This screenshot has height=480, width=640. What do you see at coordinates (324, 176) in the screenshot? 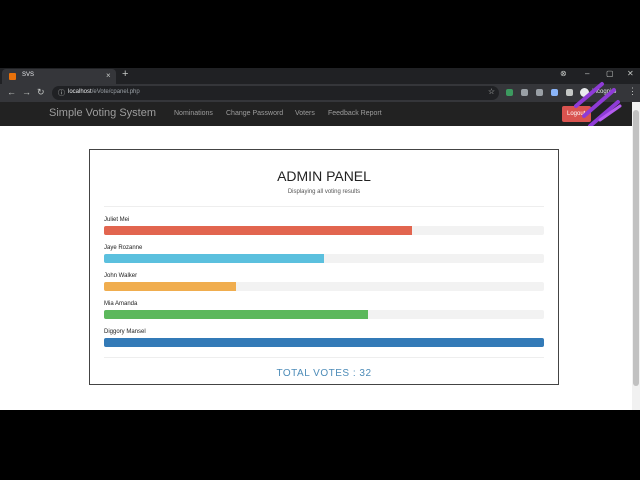
I see `panel-title: ADMIN PANEL` at bounding box center [324, 176].